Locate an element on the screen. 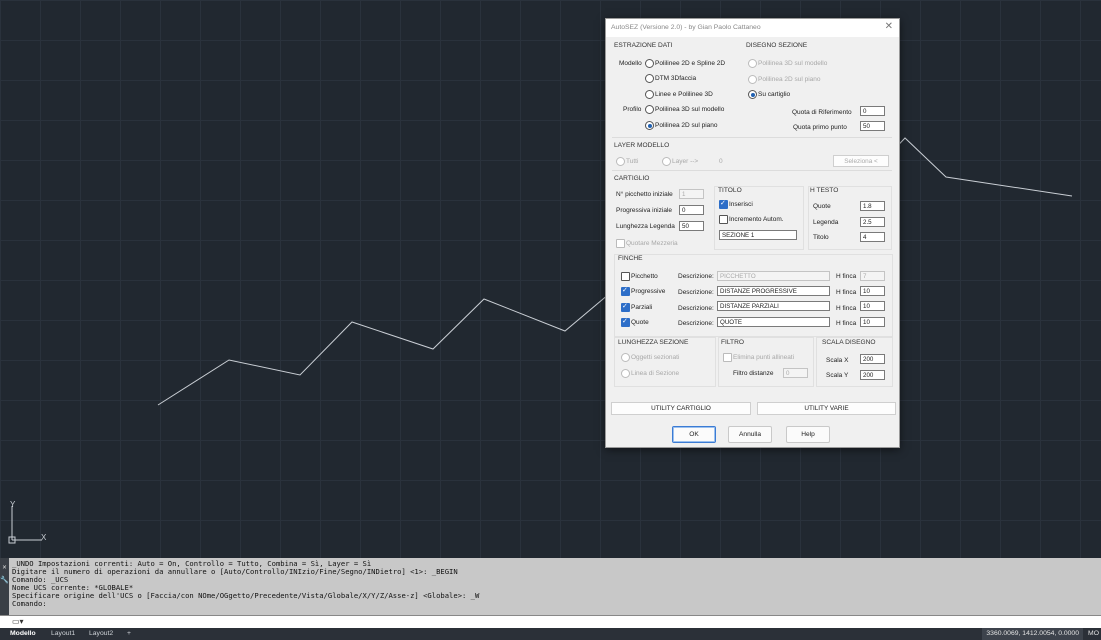 The width and height of the screenshot is (1101, 640). elimina-punti-label: Elimina punti allineati is located at coordinates (764, 357).